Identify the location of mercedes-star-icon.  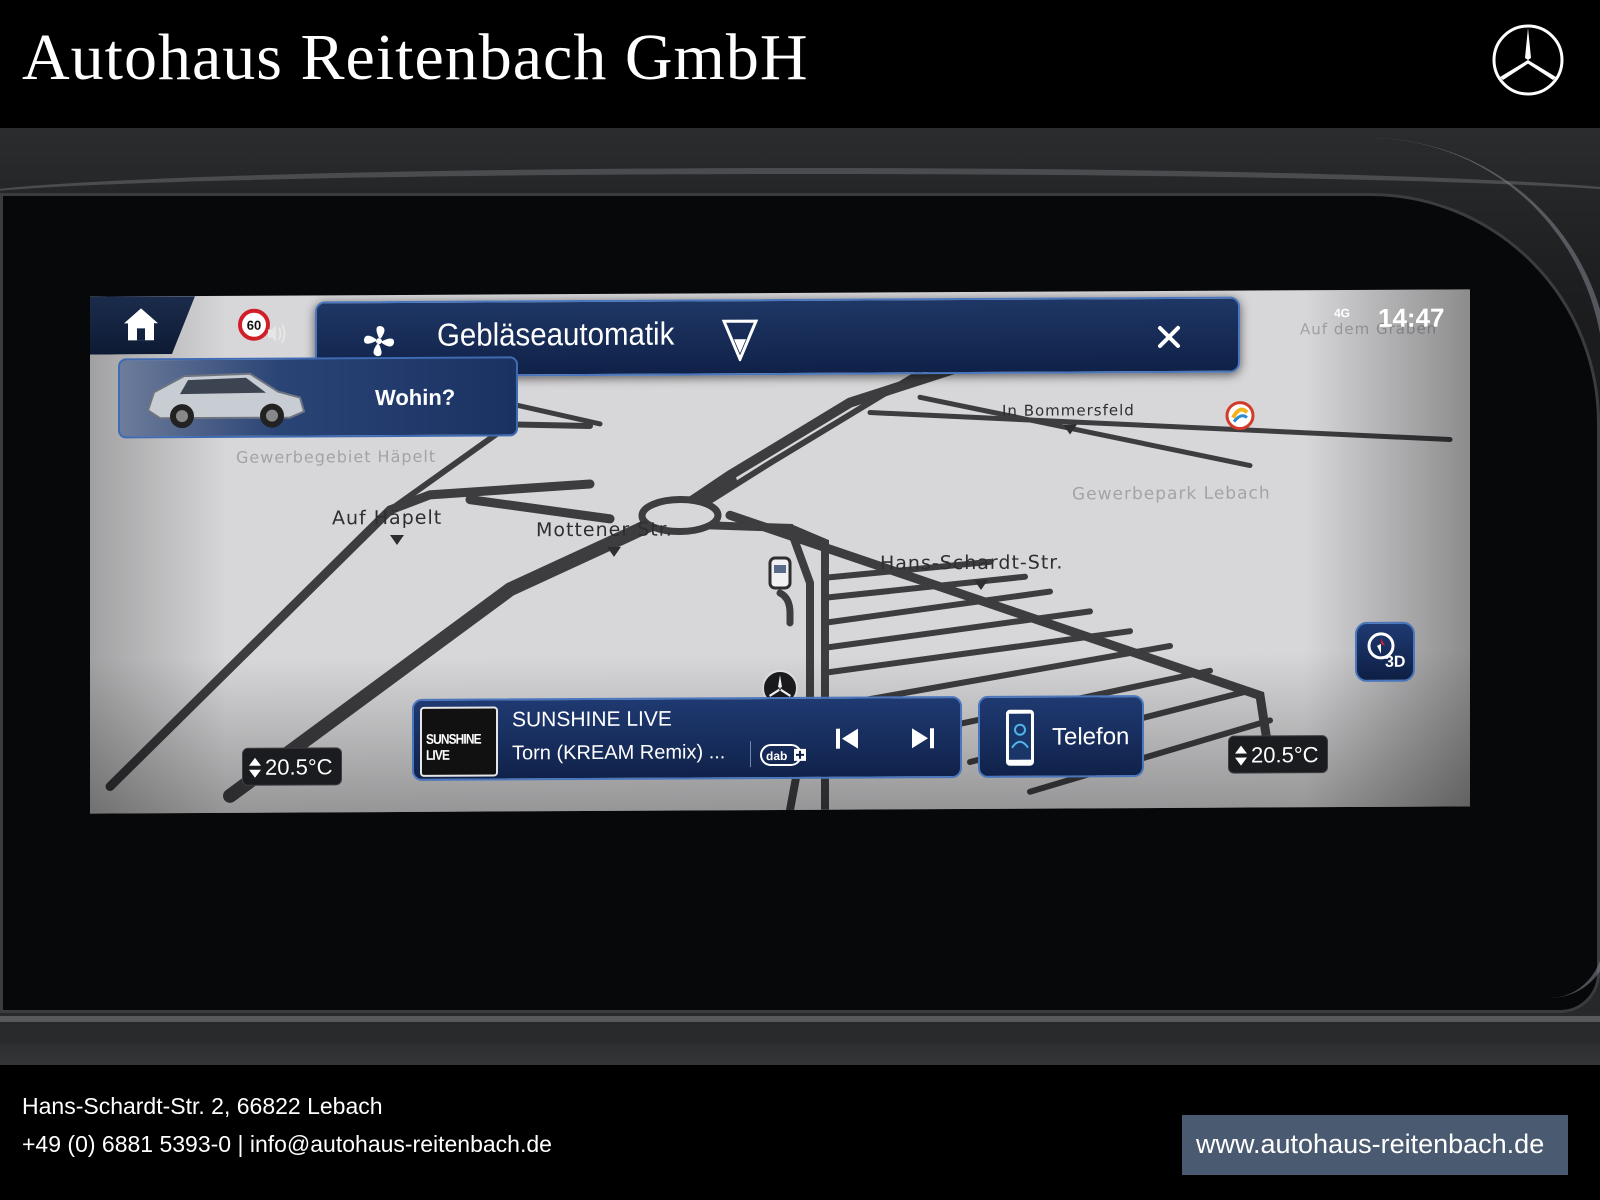
(1528, 60).